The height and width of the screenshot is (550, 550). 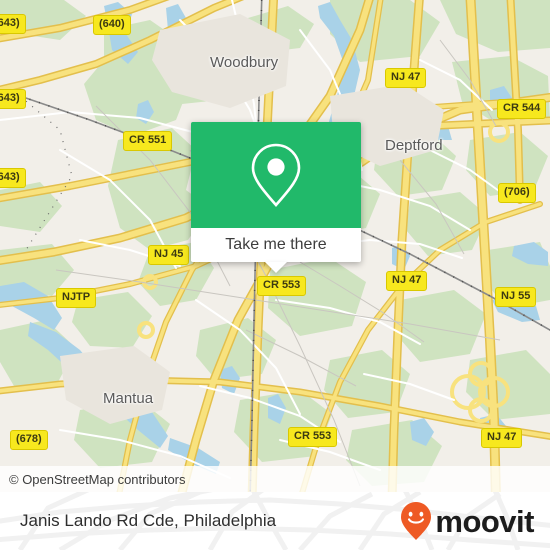 I want to click on location-title: Janis Lando Rd Cde, Philadelphia, so click(x=148, y=520).